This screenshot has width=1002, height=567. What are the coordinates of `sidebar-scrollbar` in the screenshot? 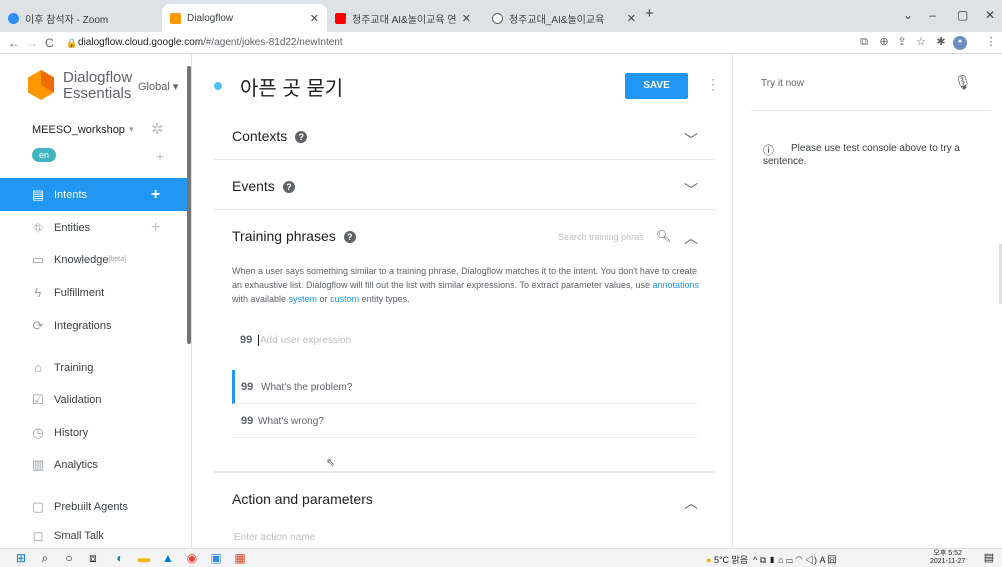 It's located at (189, 205).